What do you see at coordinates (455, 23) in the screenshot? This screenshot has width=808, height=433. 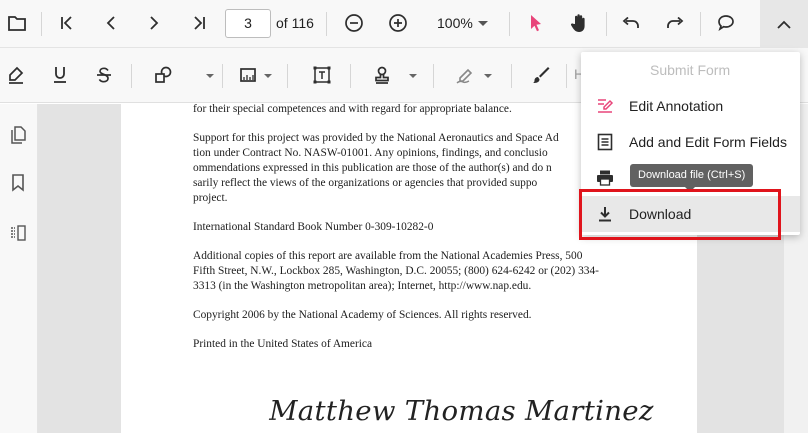 I see `zoom-dropdown: 100%` at bounding box center [455, 23].